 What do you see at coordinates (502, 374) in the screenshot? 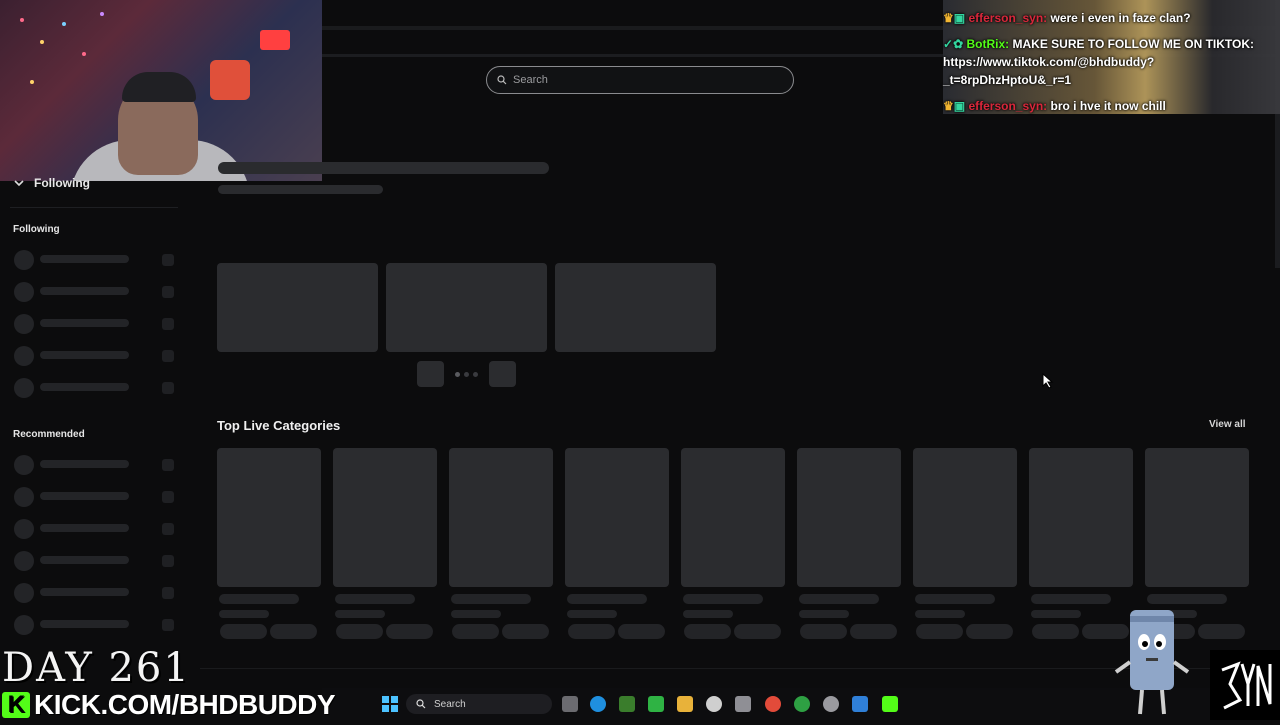
I see `carousel-next-button` at bounding box center [502, 374].